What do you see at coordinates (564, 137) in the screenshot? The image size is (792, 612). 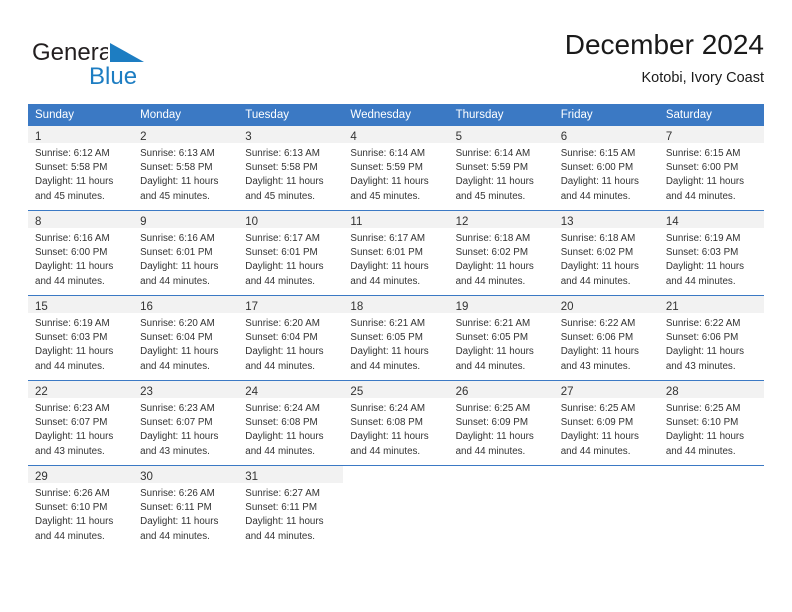 I see `day-number: 6` at bounding box center [564, 137].